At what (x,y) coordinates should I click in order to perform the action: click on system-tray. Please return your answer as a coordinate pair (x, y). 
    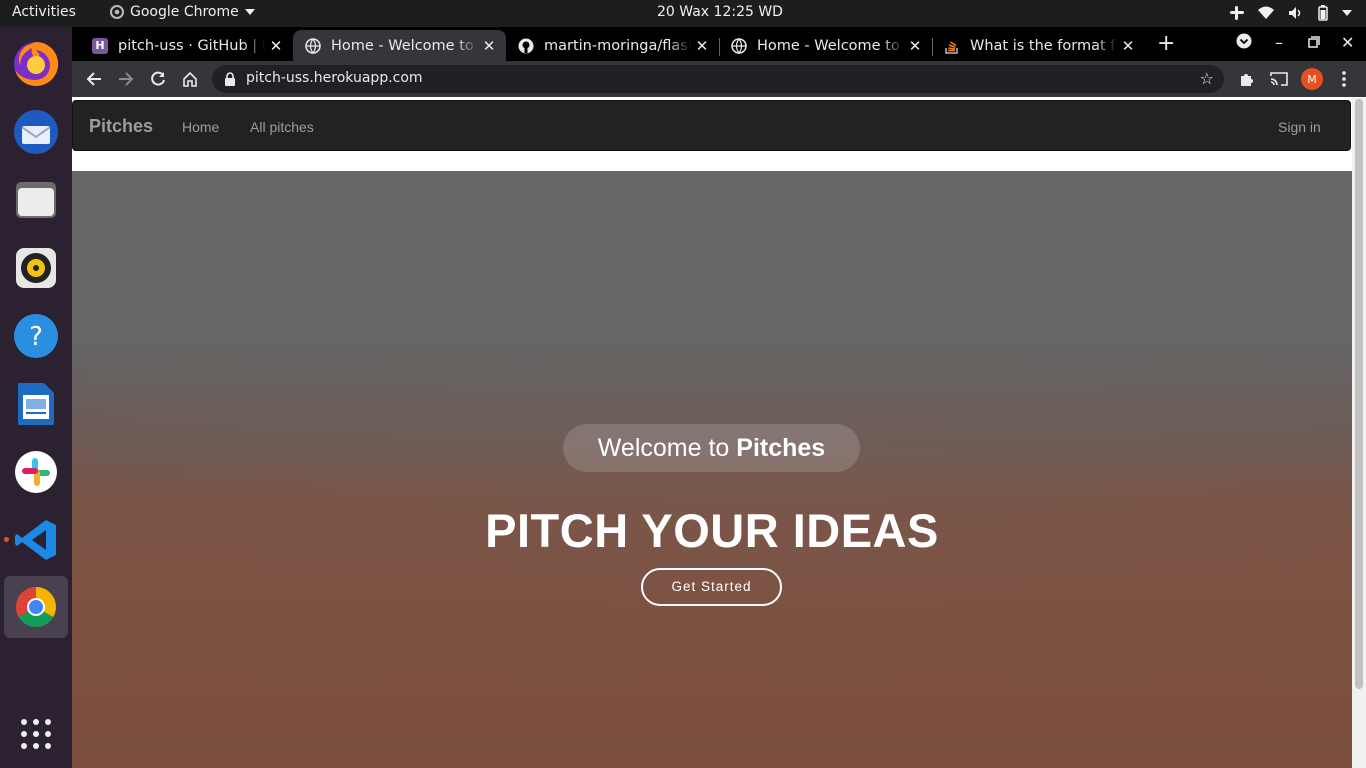
    Looking at the image, I should click on (1291, 13).